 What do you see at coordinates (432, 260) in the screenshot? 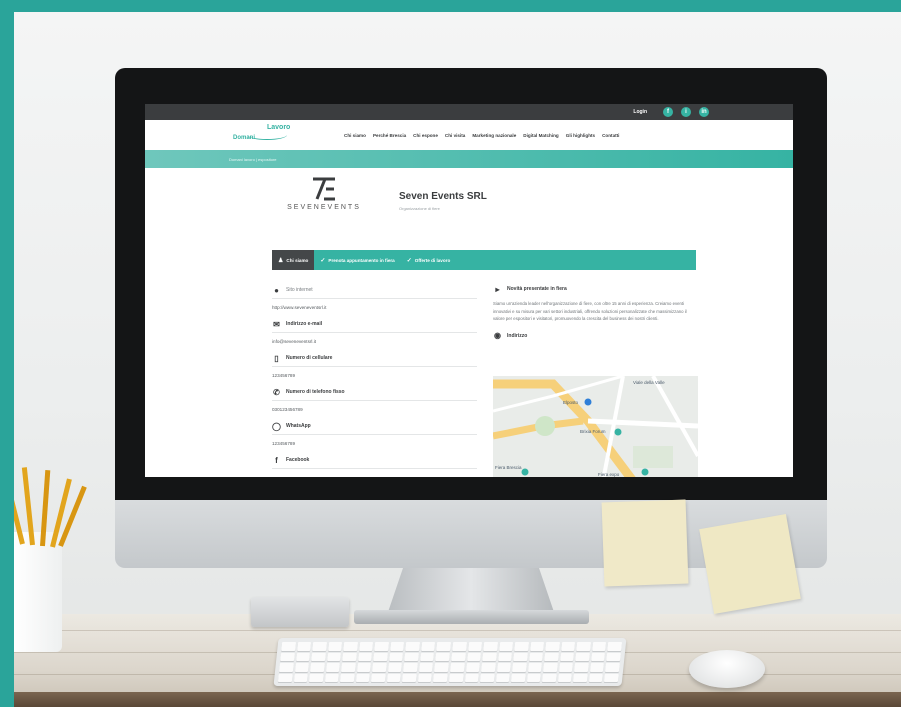
I see `tab-label: Offerte di lavoro` at bounding box center [432, 260].